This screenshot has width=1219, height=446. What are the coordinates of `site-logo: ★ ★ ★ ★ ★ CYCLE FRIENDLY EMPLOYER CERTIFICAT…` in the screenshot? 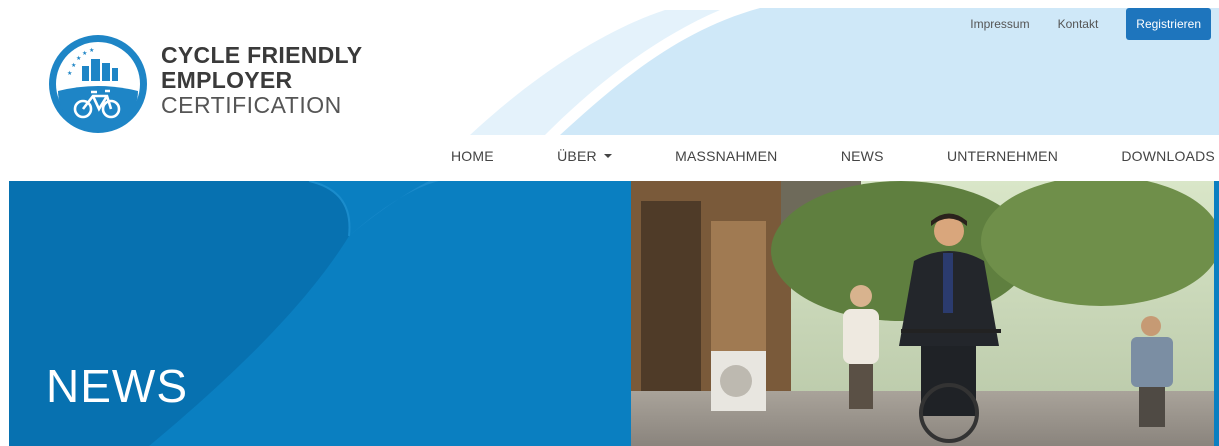 It's located at (212, 85).